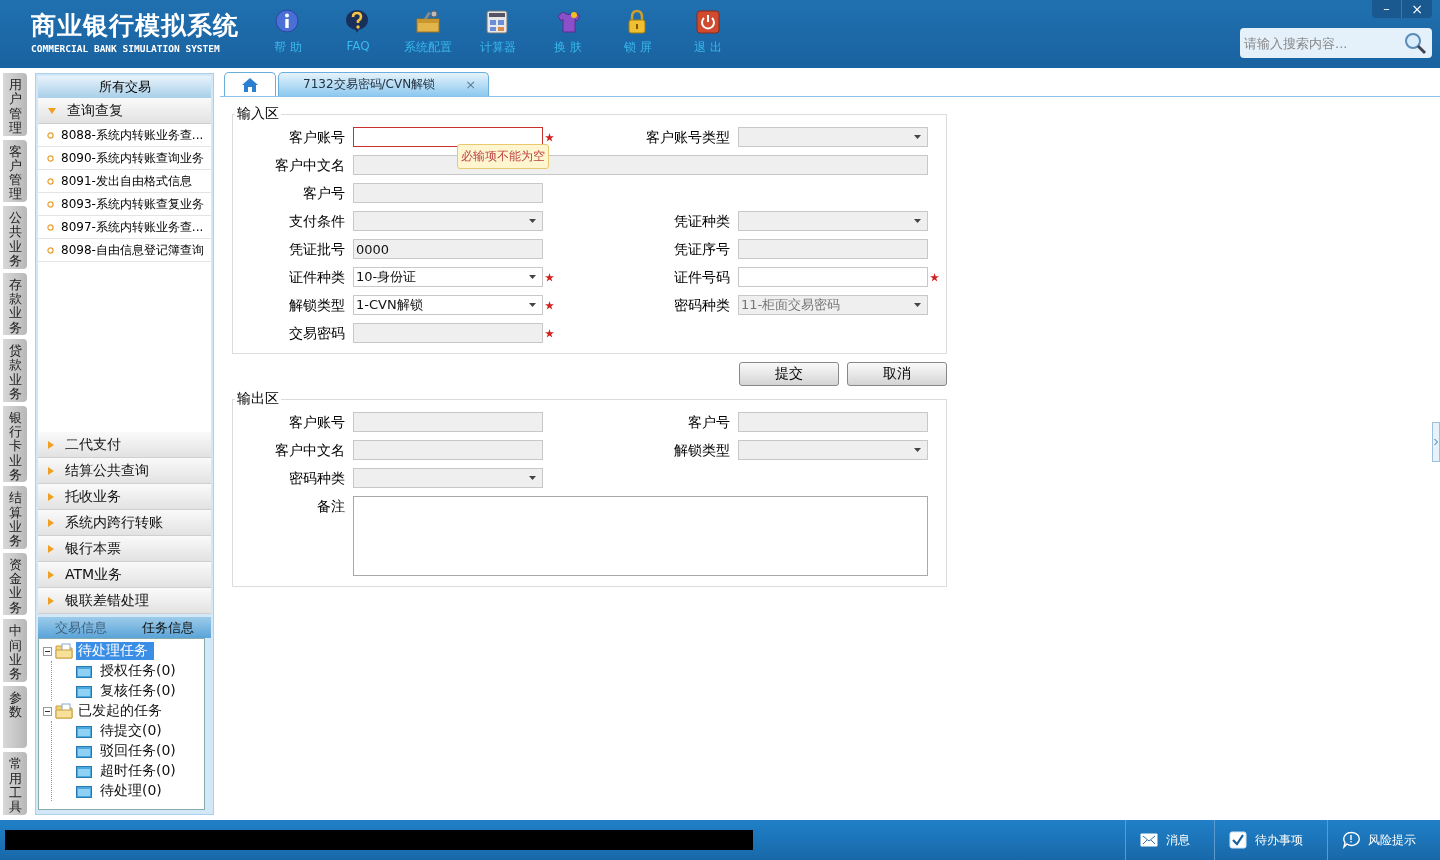  What do you see at coordinates (15, 783) in the screenshot?
I see `side-tab: 常用工具` at bounding box center [15, 783].